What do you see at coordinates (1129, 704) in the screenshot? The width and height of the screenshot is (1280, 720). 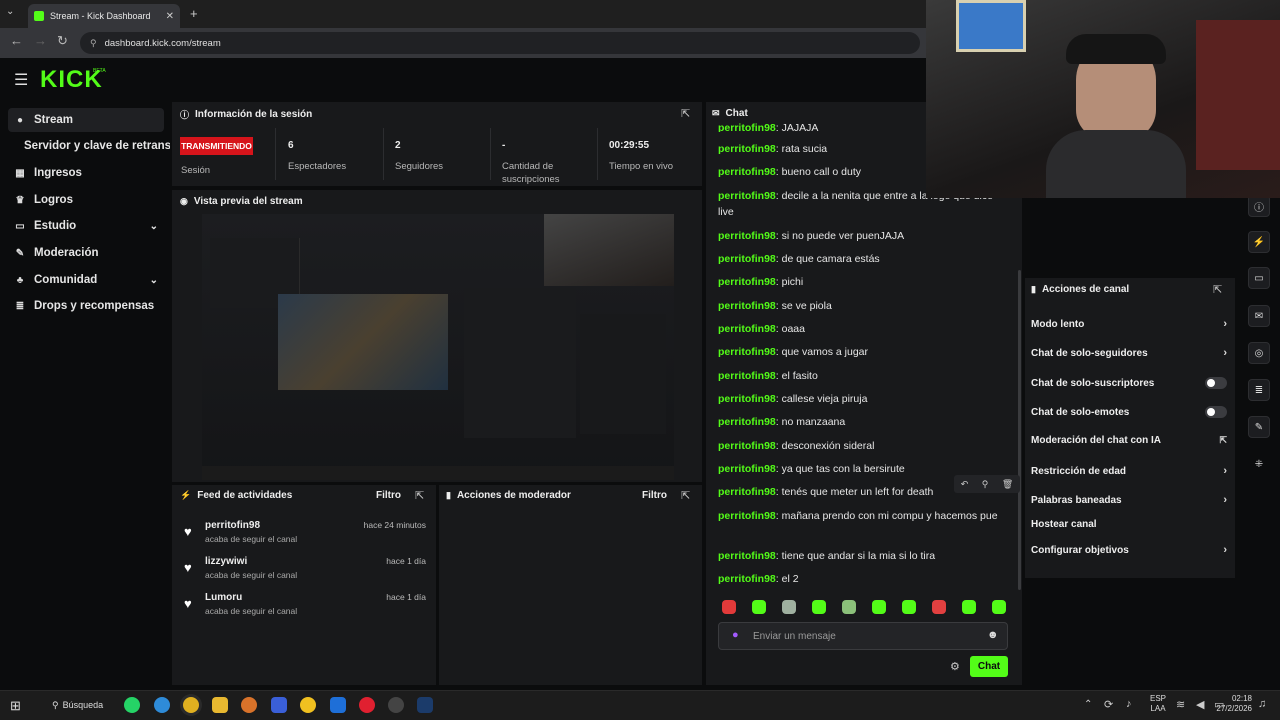 I see `tray-mic-icon: ♪` at bounding box center [1129, 704].